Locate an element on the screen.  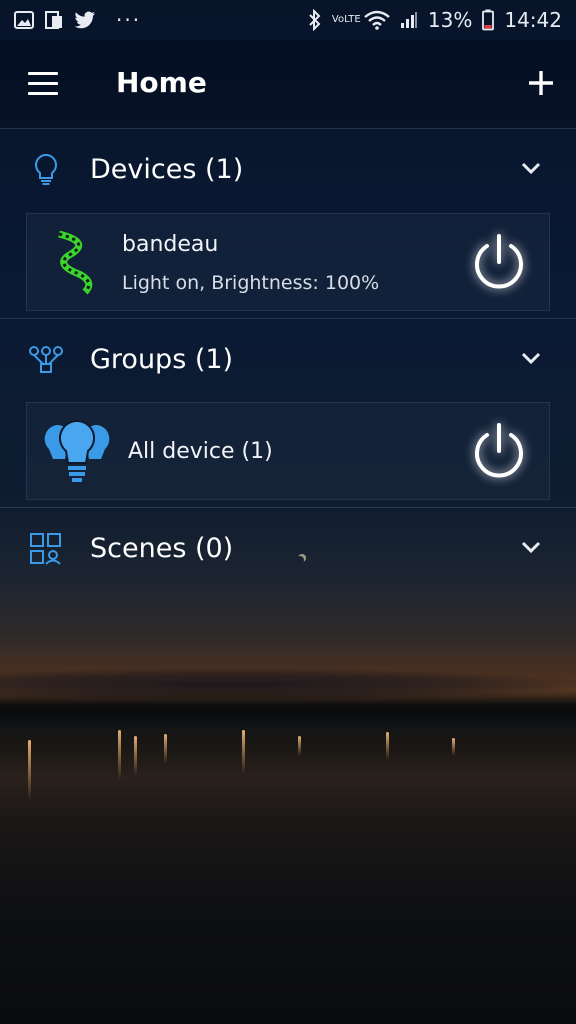
battery-percent: 13% is located at coordinates (450, 20).